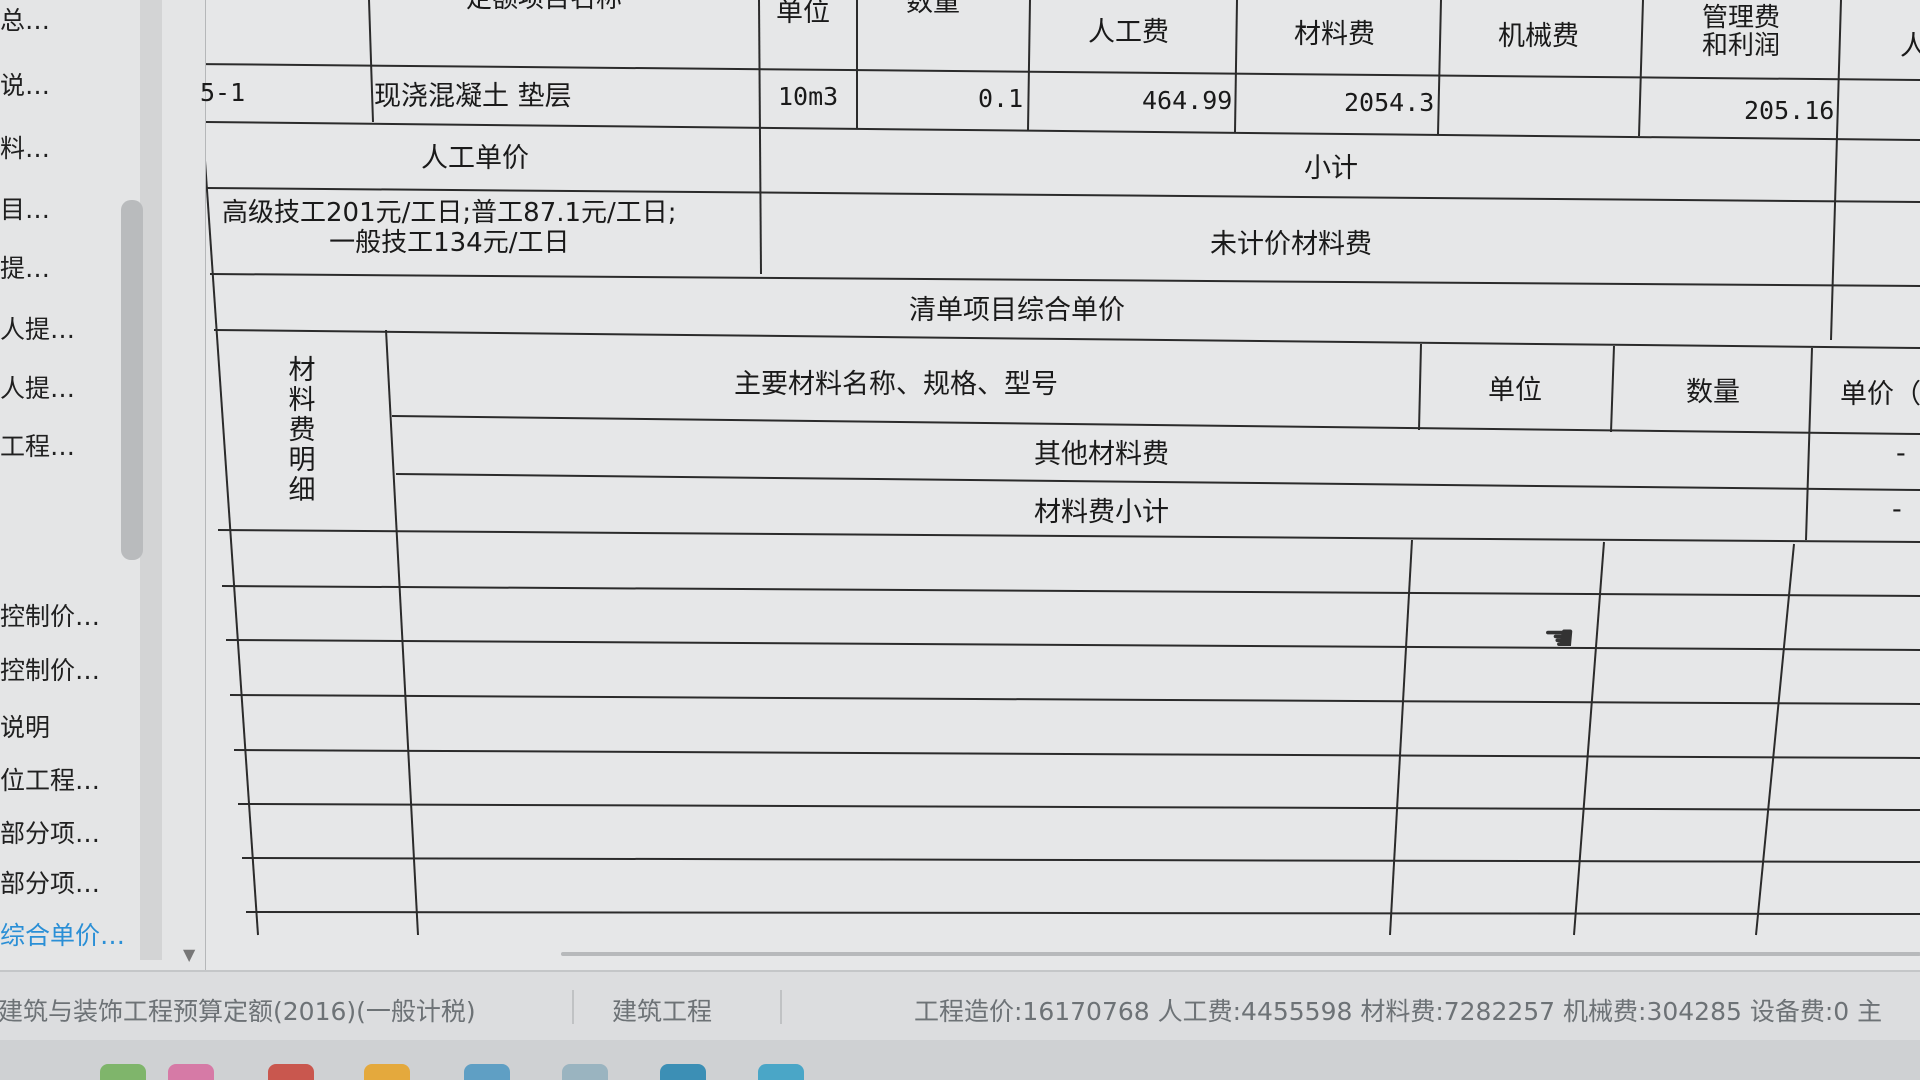  Describe the element at coordinates (1291, 244) in the screenshot. I see `unpriced-material-label: 未计价材料费` at that location.